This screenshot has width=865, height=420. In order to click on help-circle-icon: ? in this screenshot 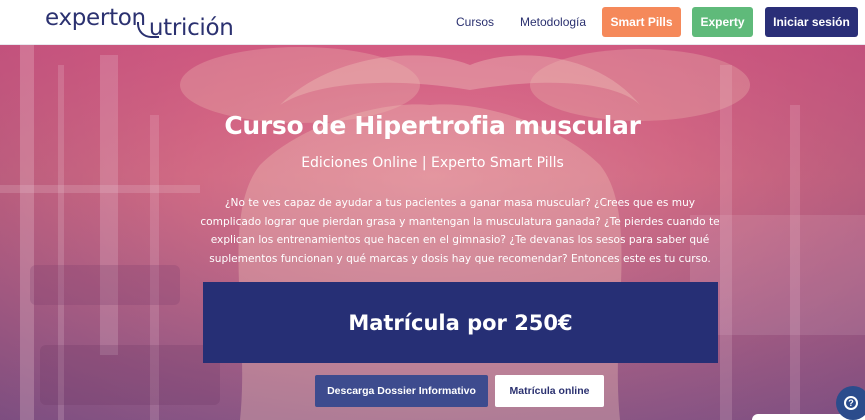, I will do `click(851, 403)`.